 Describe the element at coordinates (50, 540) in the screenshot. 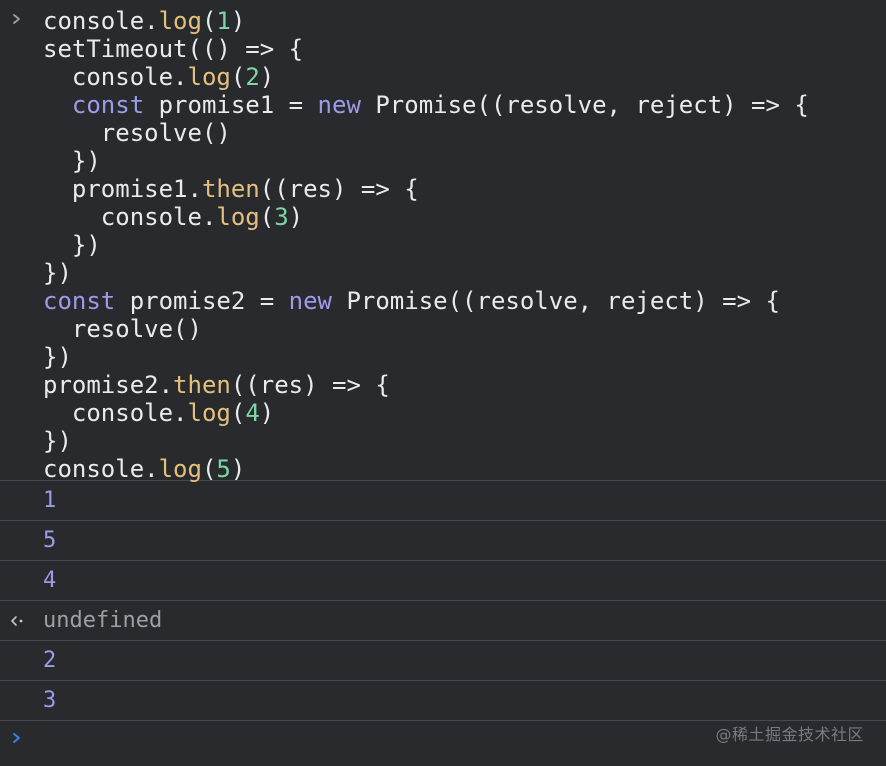

I see `log-value: 5` at that location.